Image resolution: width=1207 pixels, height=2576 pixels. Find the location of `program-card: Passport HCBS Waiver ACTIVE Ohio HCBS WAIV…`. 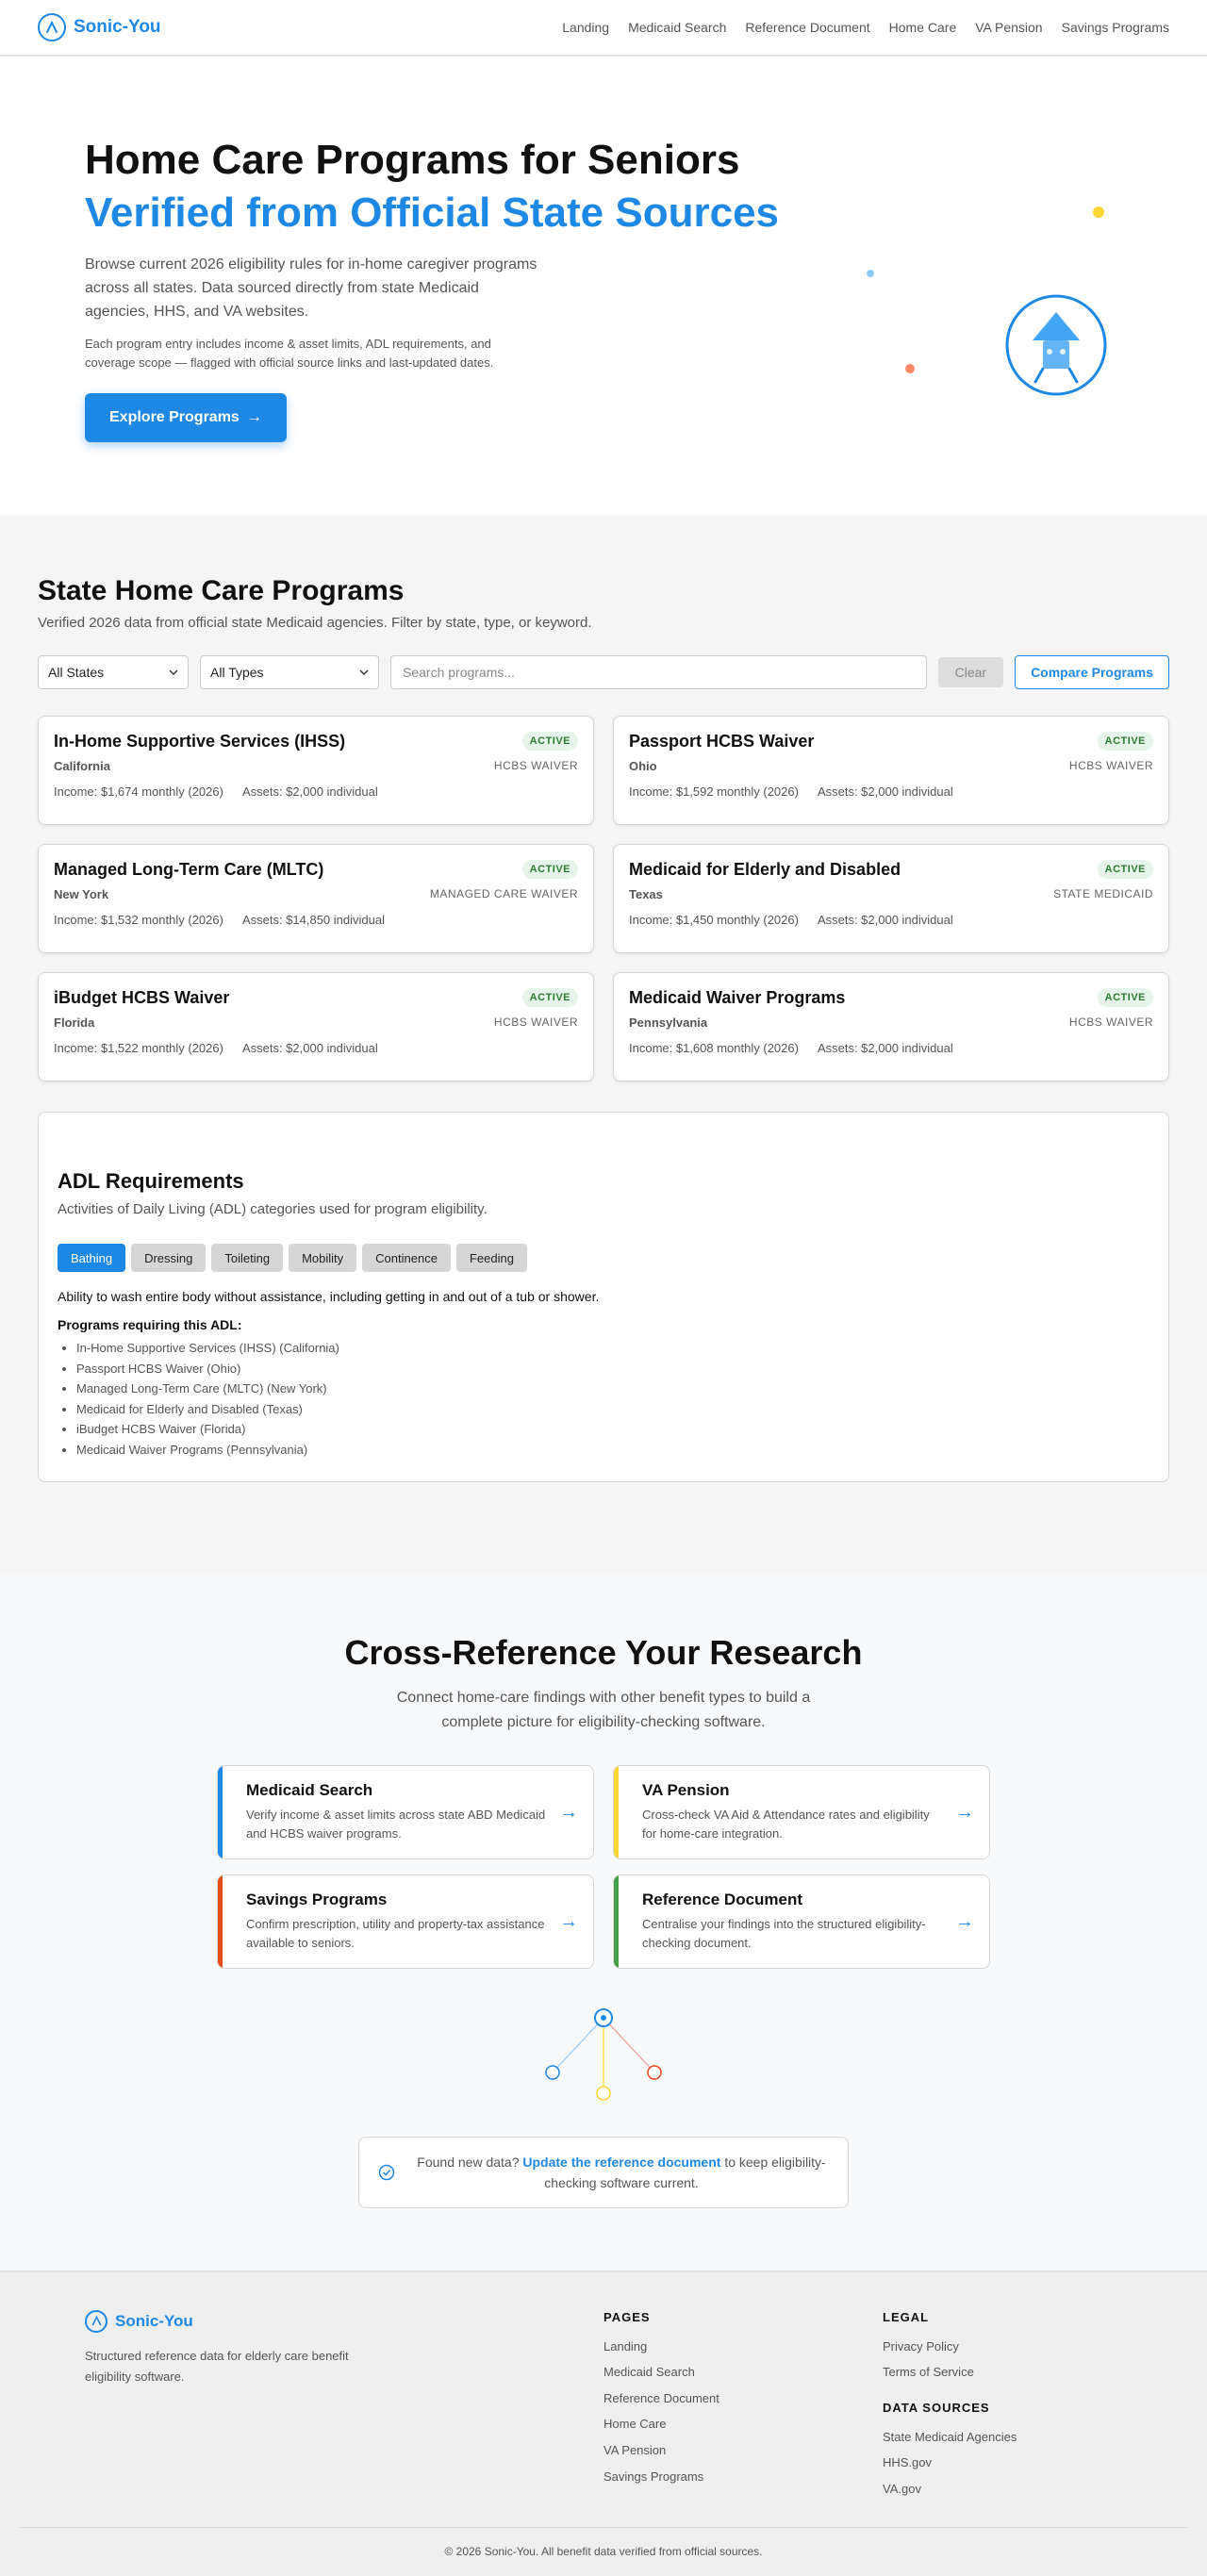

program-card: Passport HCBS Waiver ACTIVE Ohio HCBS WAIV… is located at coordinates (891, 770).